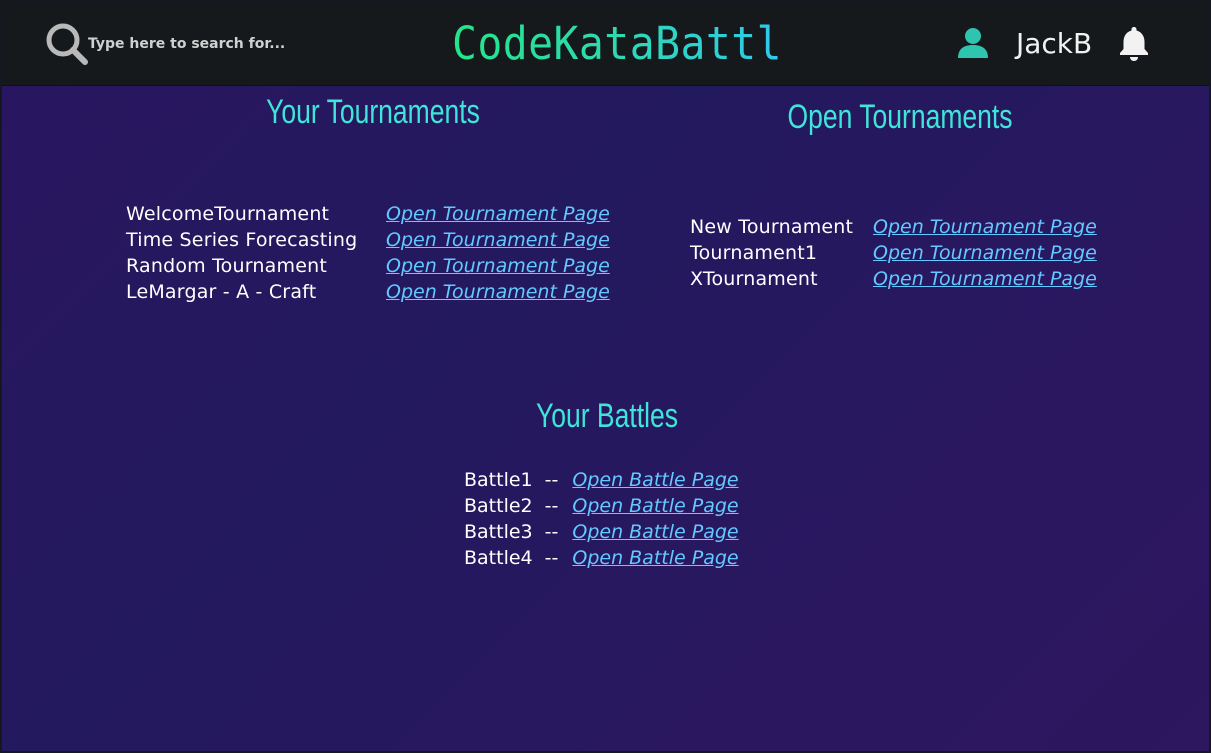 The image size is (1211, 753). I want to click on open-tournaments-heading: Open Tournaments, so click(900, 117).